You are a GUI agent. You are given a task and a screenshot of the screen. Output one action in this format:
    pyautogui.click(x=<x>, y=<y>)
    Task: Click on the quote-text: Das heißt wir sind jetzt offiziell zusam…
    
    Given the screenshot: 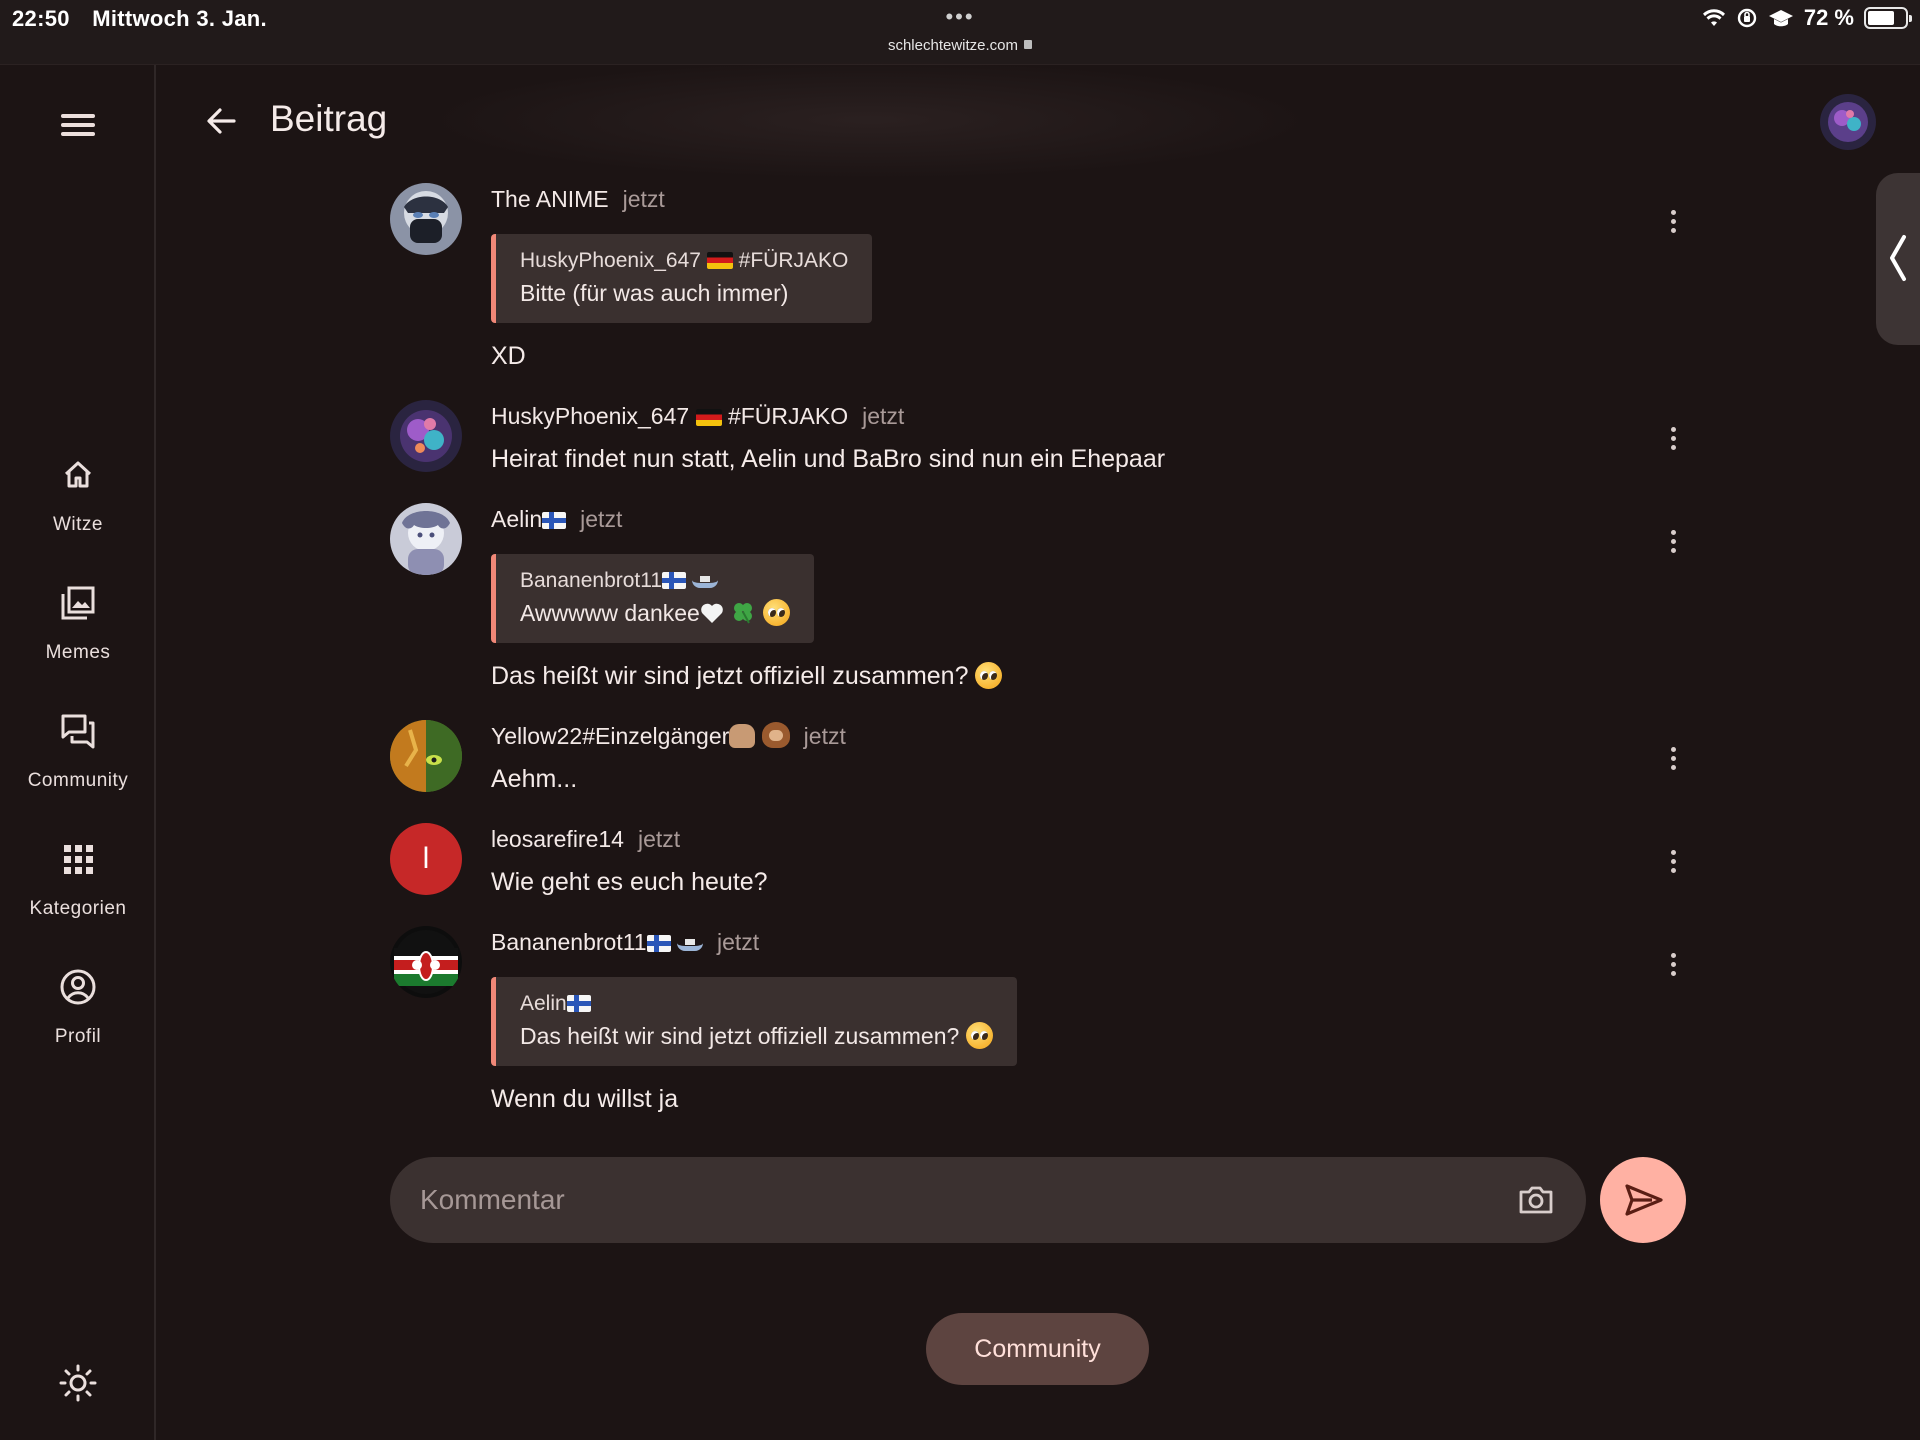 What is the action you would take?
    pyautogui.click(x=756, y=1036)
    